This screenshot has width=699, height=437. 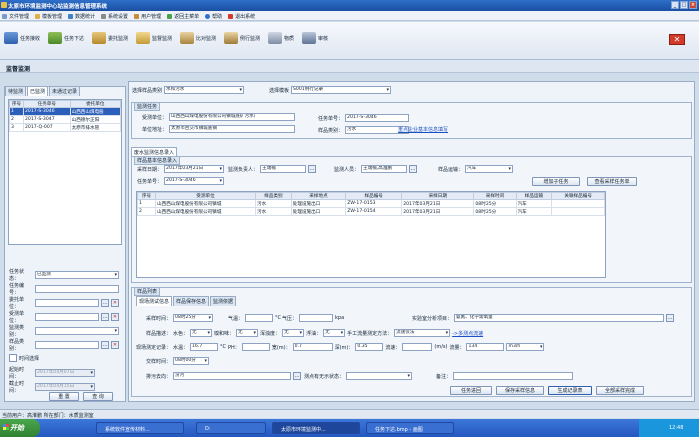 What do you see at coordinates (578, 196) in the screenshot?
I see `col-related-id: 关联样品编号` at bounding box center [578, 196].